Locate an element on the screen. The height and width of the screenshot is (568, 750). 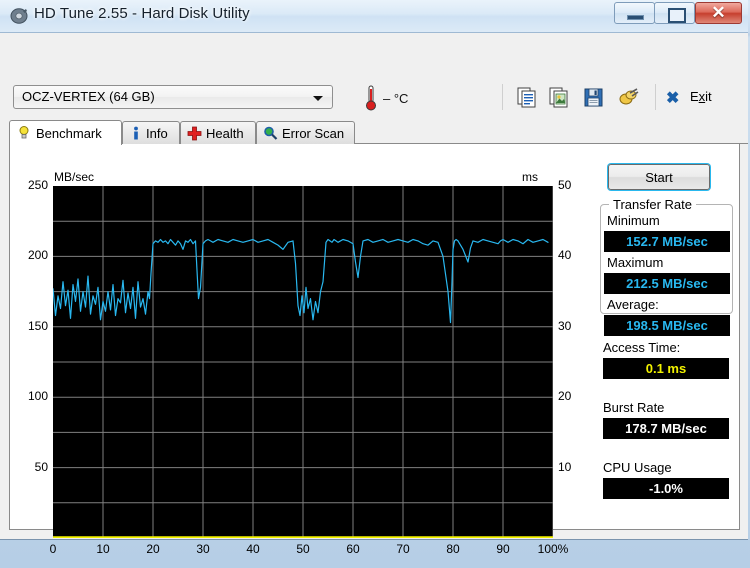
title-bar: HD Tune 2.55 - Hard Disk Utility ✕ is located at coordinates (374, 16).